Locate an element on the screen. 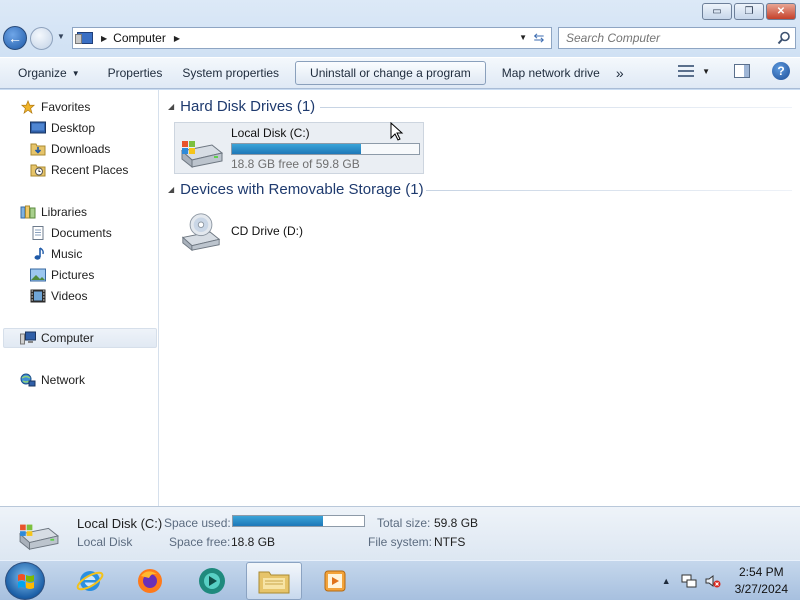 The height and width of the screenshot is (600, 800). nav-music: Music is located at coordinates (56, 254).